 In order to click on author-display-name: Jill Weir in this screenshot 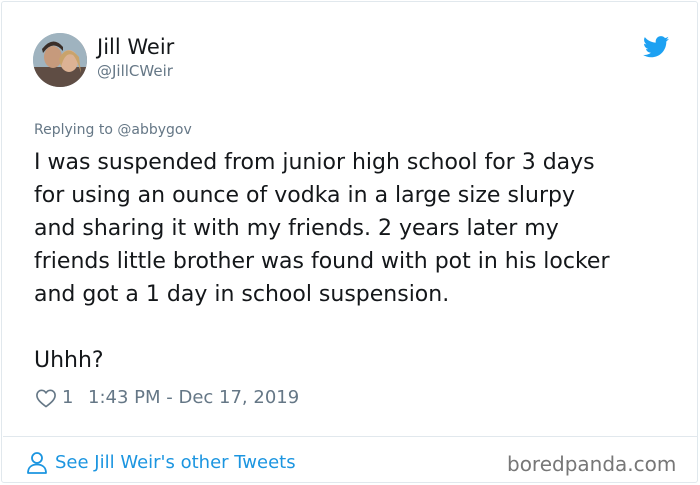, I will do `click(135, 47)`.